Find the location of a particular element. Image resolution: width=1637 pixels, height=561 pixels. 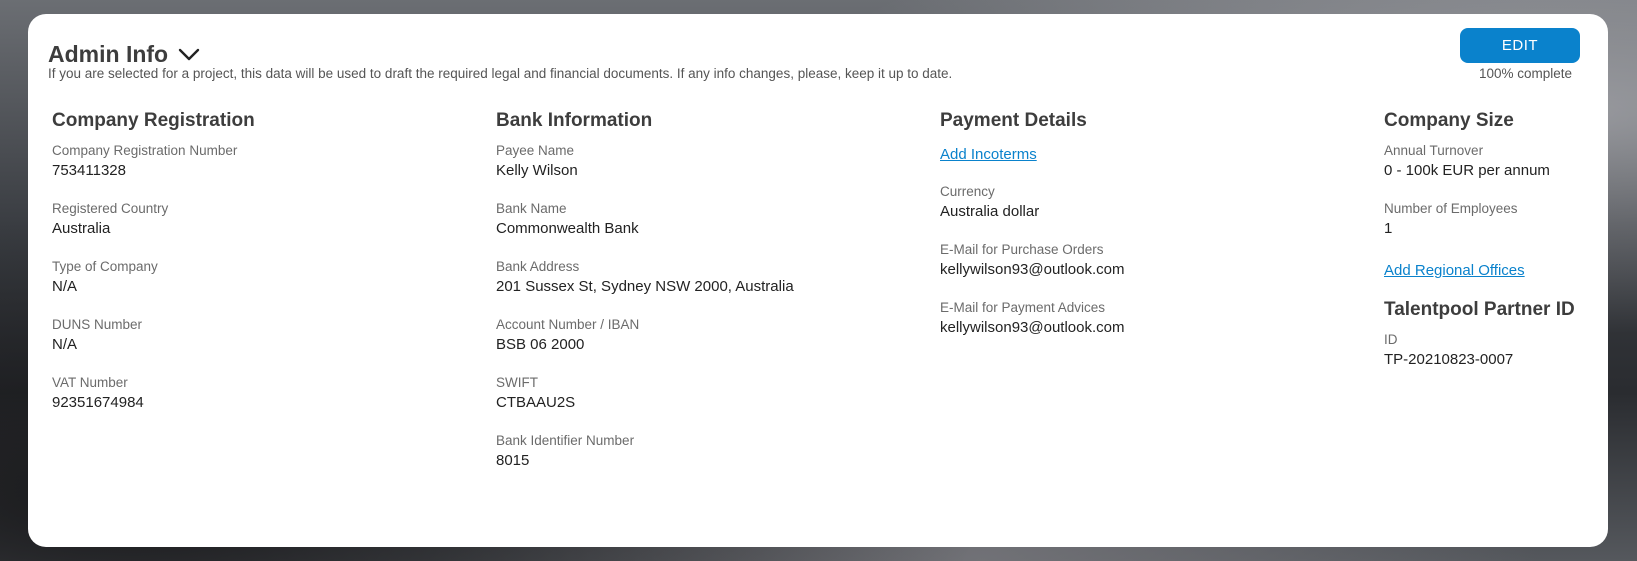

field-vat-number: VAT Number 92351674984 is located at coordinates (262, 394).